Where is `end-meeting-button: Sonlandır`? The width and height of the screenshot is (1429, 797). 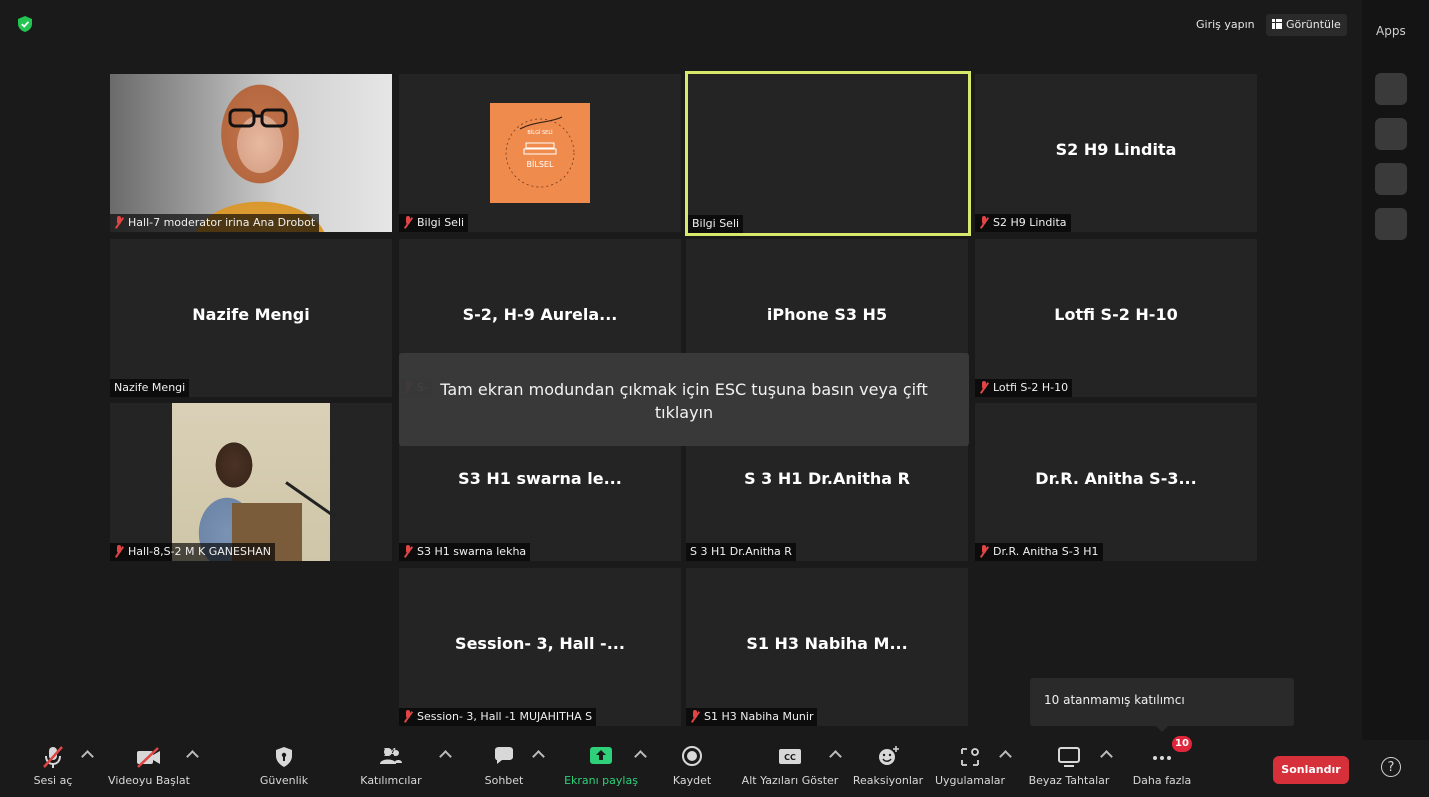
end-meeting-button: Sonlandır is located at coordinates (1311, 770).